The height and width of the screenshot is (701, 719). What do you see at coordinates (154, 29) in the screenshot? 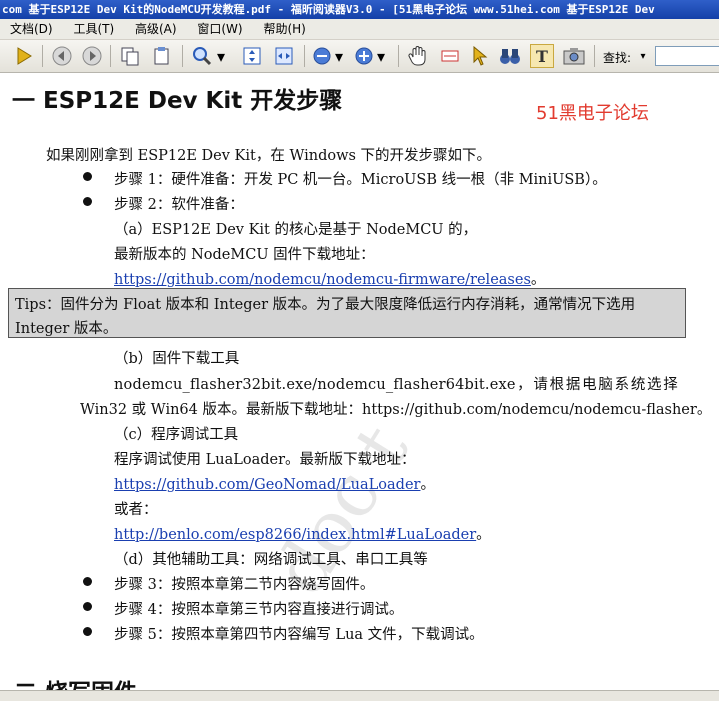
I see `menu-advanced: 高级(A)` at bounding box center [154, 29].